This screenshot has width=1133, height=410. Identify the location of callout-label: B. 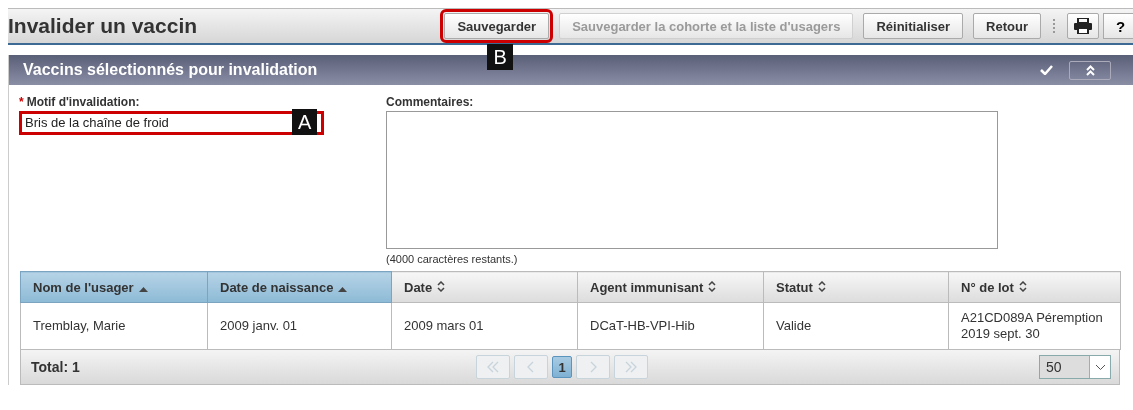
(500, 57).